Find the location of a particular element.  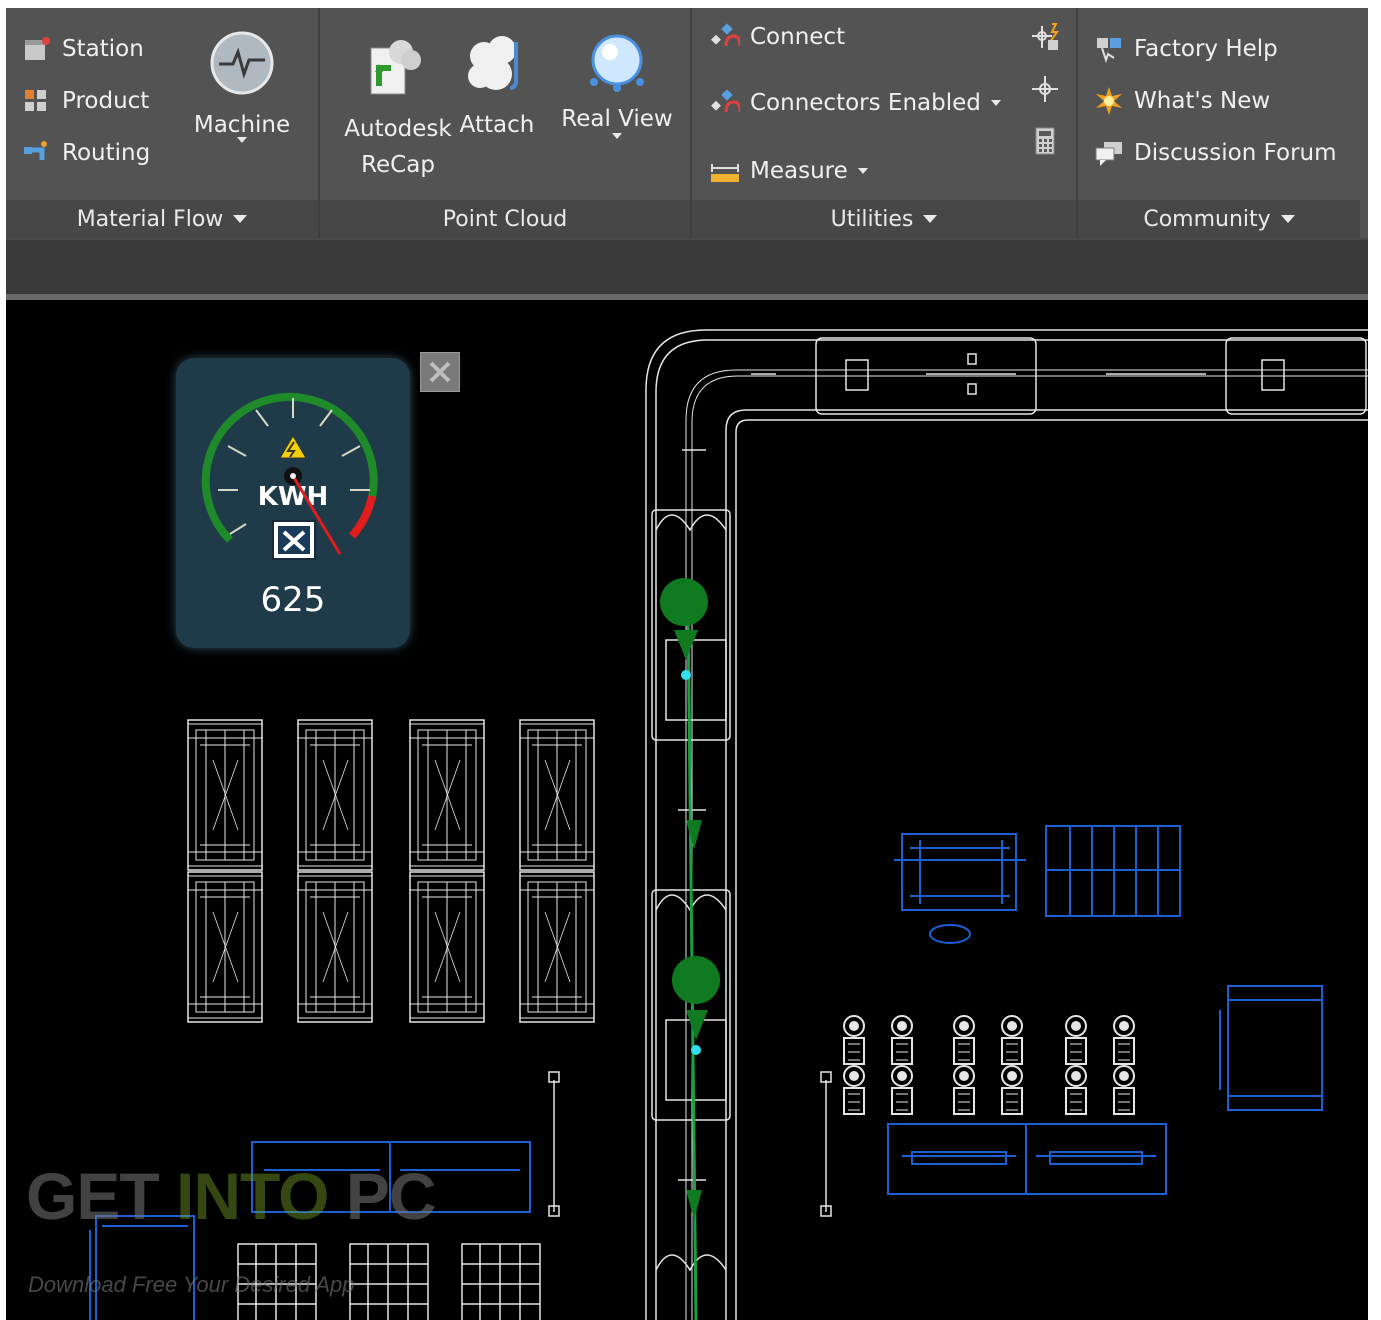

station-label: Station is located at coordinates (103, 49).